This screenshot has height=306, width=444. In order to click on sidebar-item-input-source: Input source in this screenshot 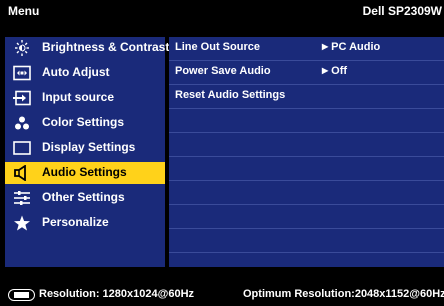, I will do `click(85, 98)`.